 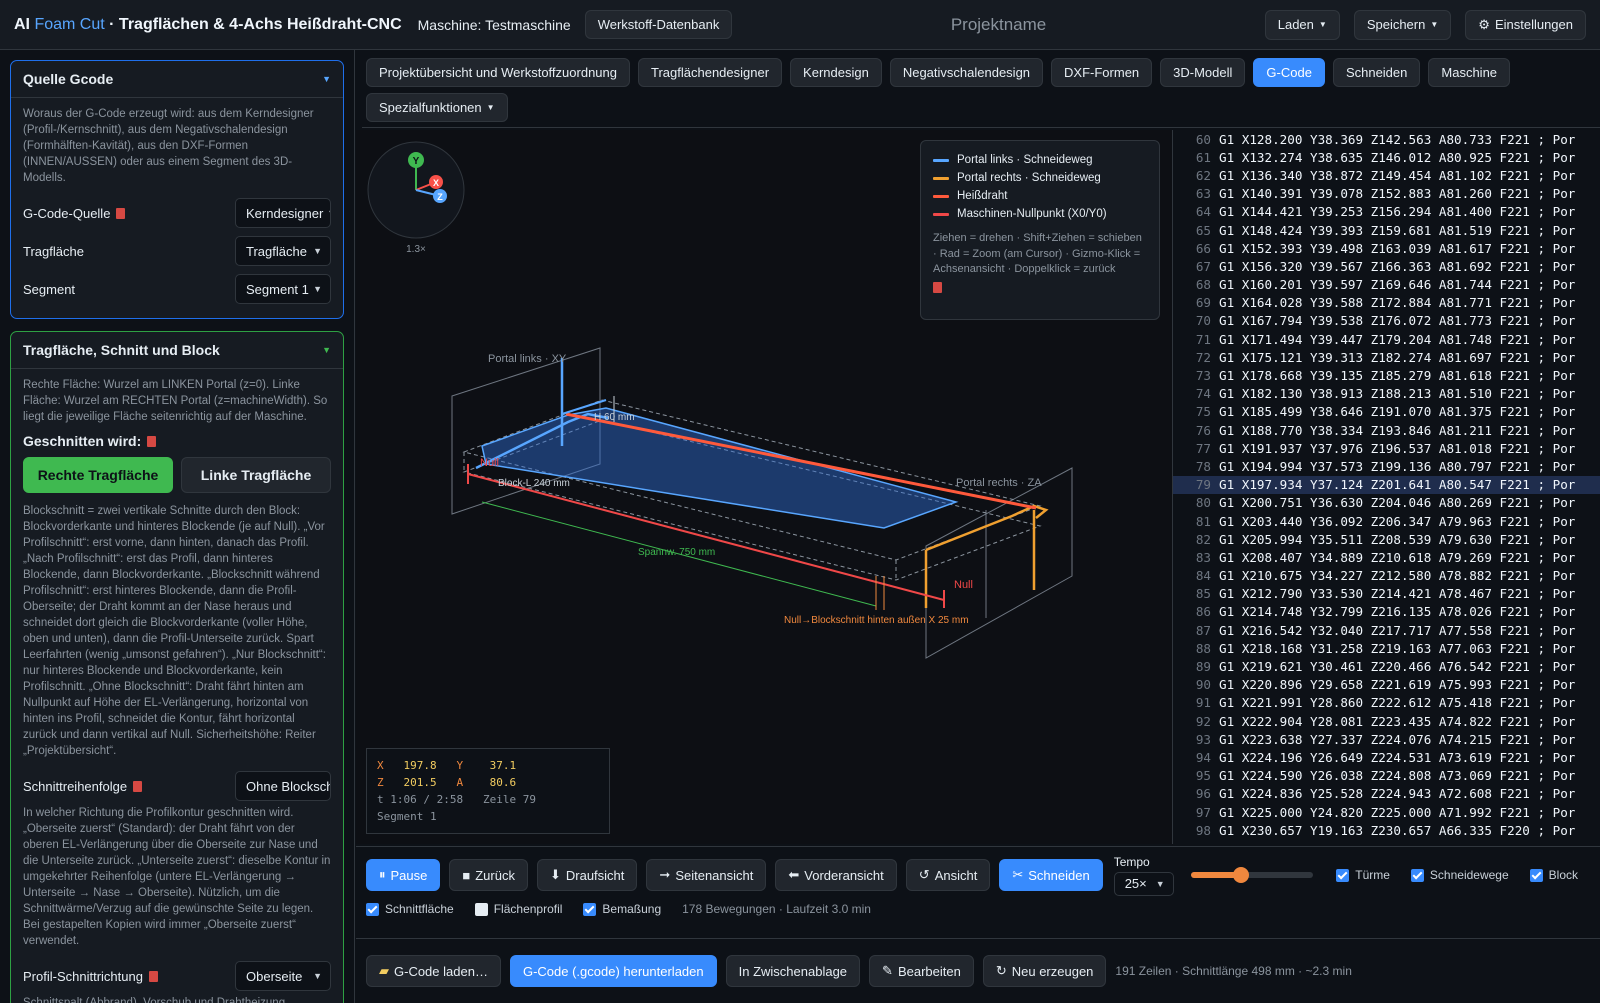 I want to click on checkbox-cut-paths: Schneidewege, so click(x=1459, y=875).